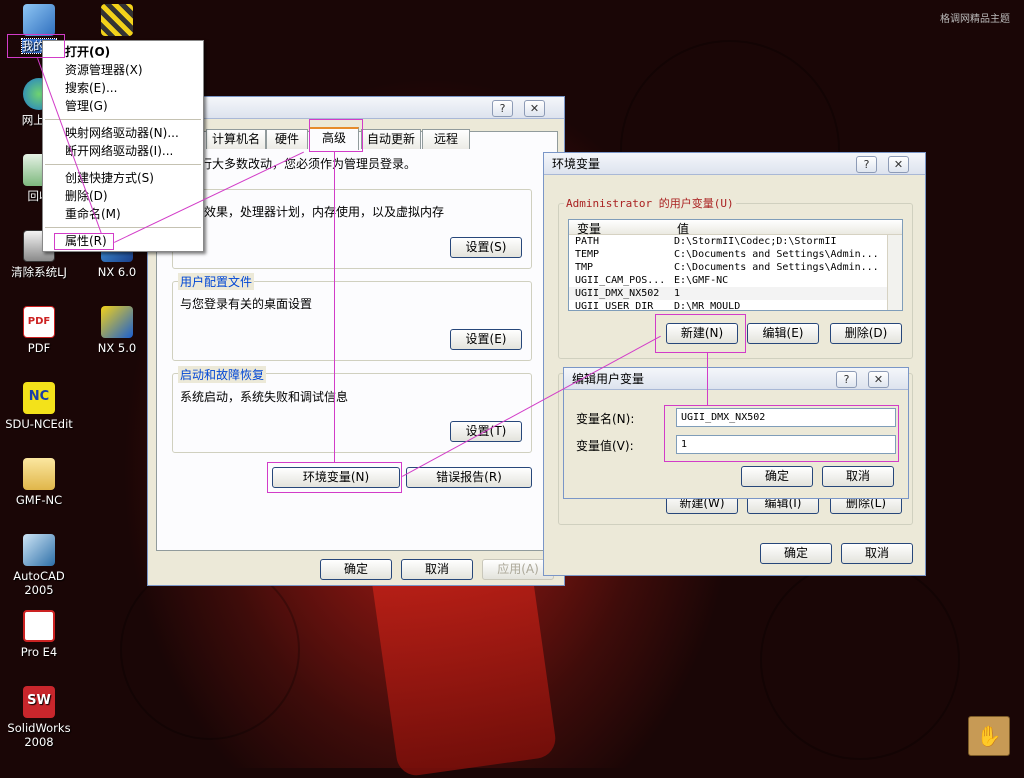 The image size is (1024, 778). What do you see at coordinates (391, 139) in the screenshot?
I see `tab-auto-update: 自动更新` at bounding box center [391, 139].